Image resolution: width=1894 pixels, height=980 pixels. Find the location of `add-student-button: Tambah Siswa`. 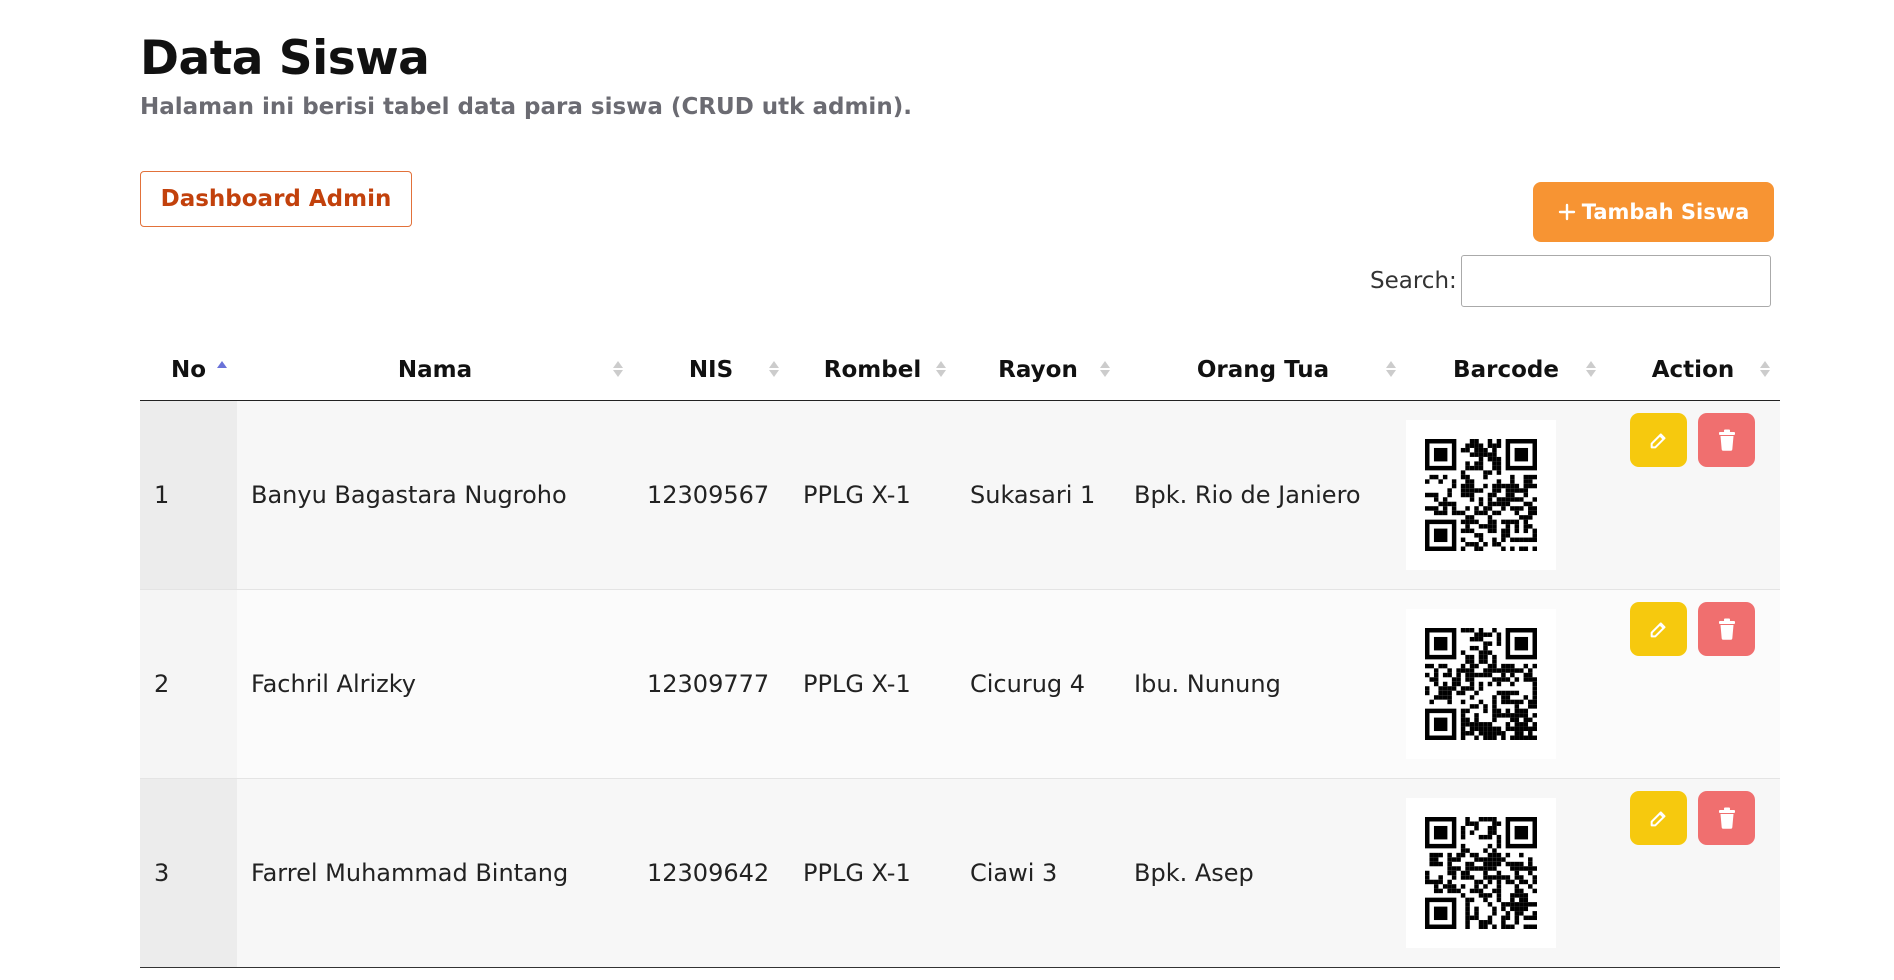

add-student-button: Tambah Siswa is located at coordinates (1653, 212).